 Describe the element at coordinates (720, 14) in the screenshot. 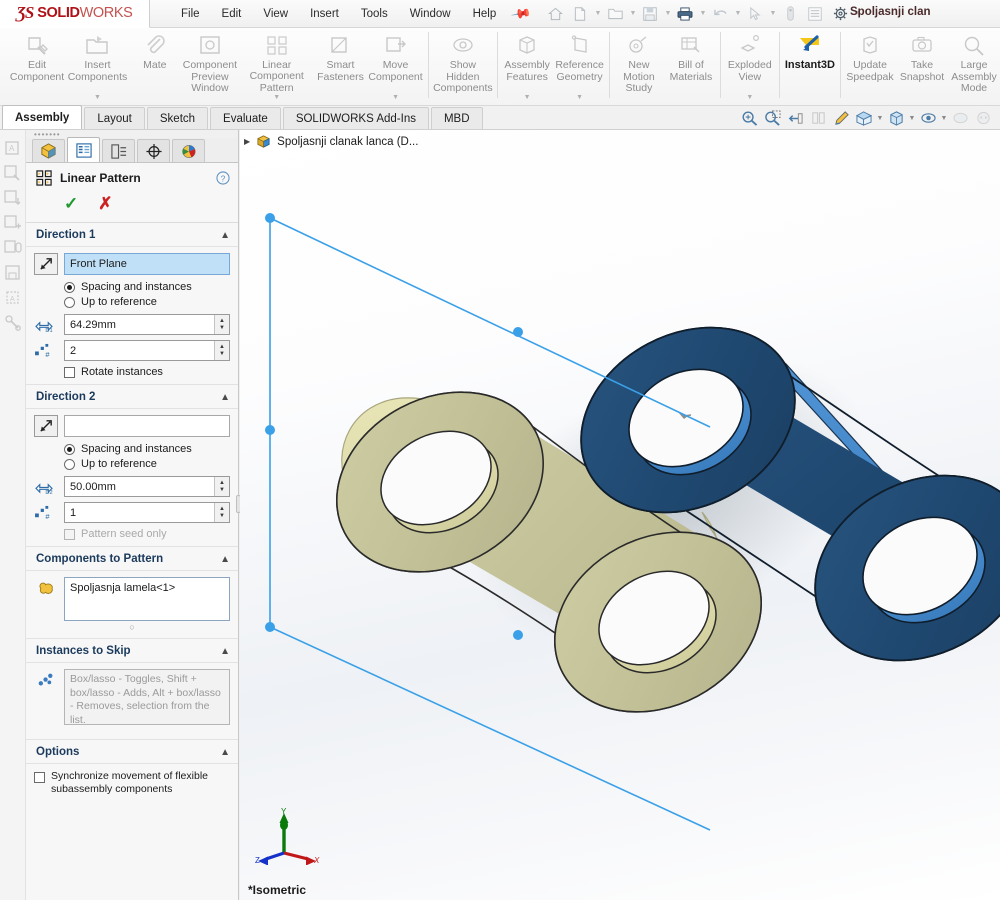

I see `undo-icon` at that location.